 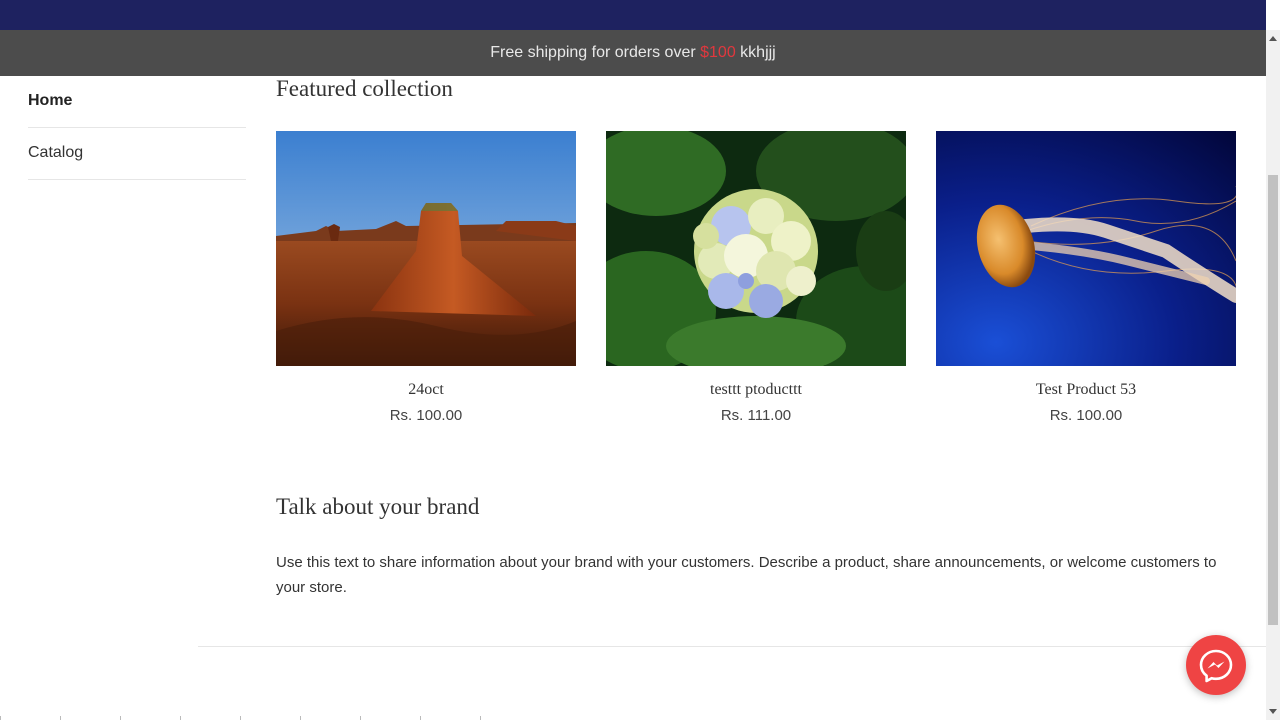 What do you see at coordinates (755, 52) in the screenshot?
I see `announcement-suffix: kkhjjj` at bounding box center [755, 52].